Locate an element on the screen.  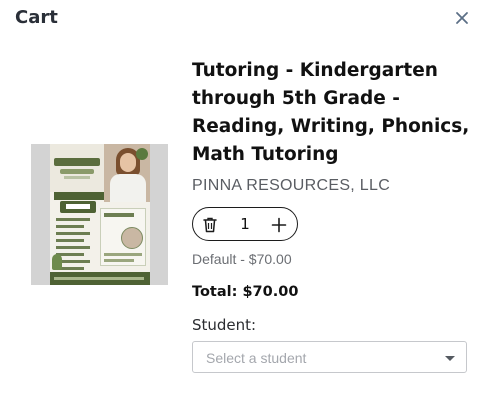
quantity-stepper: 1 is located at coordinates (245, 224).